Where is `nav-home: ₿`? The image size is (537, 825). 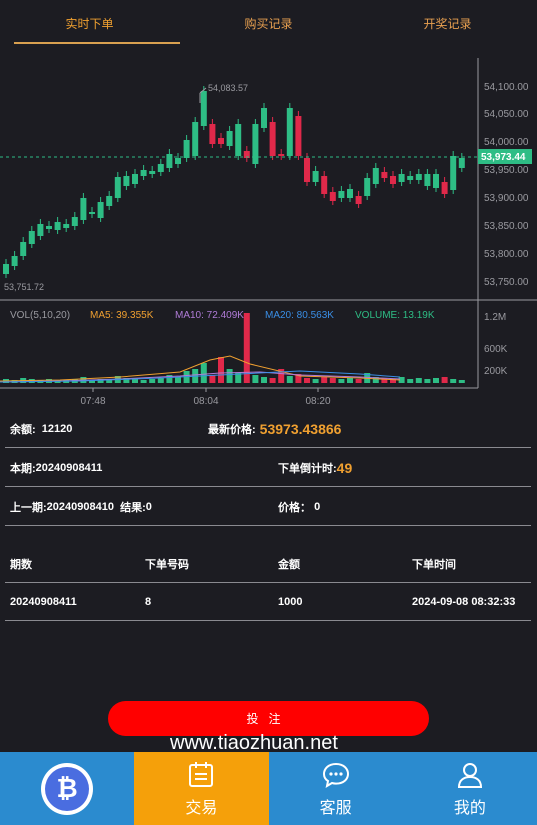 nav-home: ₿ is located at coordinates (67, 788).